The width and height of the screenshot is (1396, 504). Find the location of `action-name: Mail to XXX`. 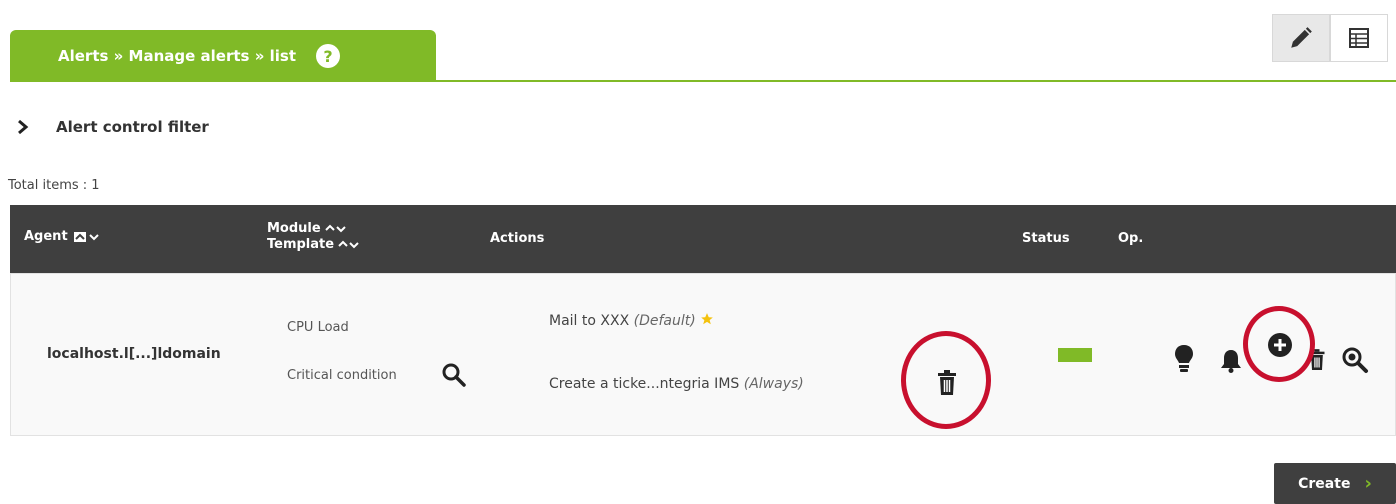

action-name: Mail to XXX is located at coordinates (589, 321).